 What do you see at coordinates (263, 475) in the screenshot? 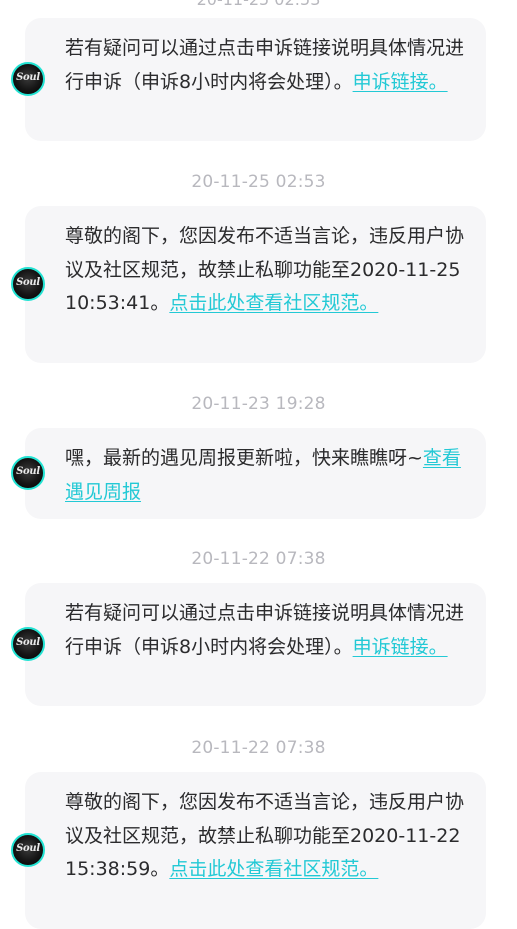
I see `message-text: 嘿，最新的遇见周报更新啦，快来瞧瞧呀~查看遇见周报` at bounding box center [263, 475].